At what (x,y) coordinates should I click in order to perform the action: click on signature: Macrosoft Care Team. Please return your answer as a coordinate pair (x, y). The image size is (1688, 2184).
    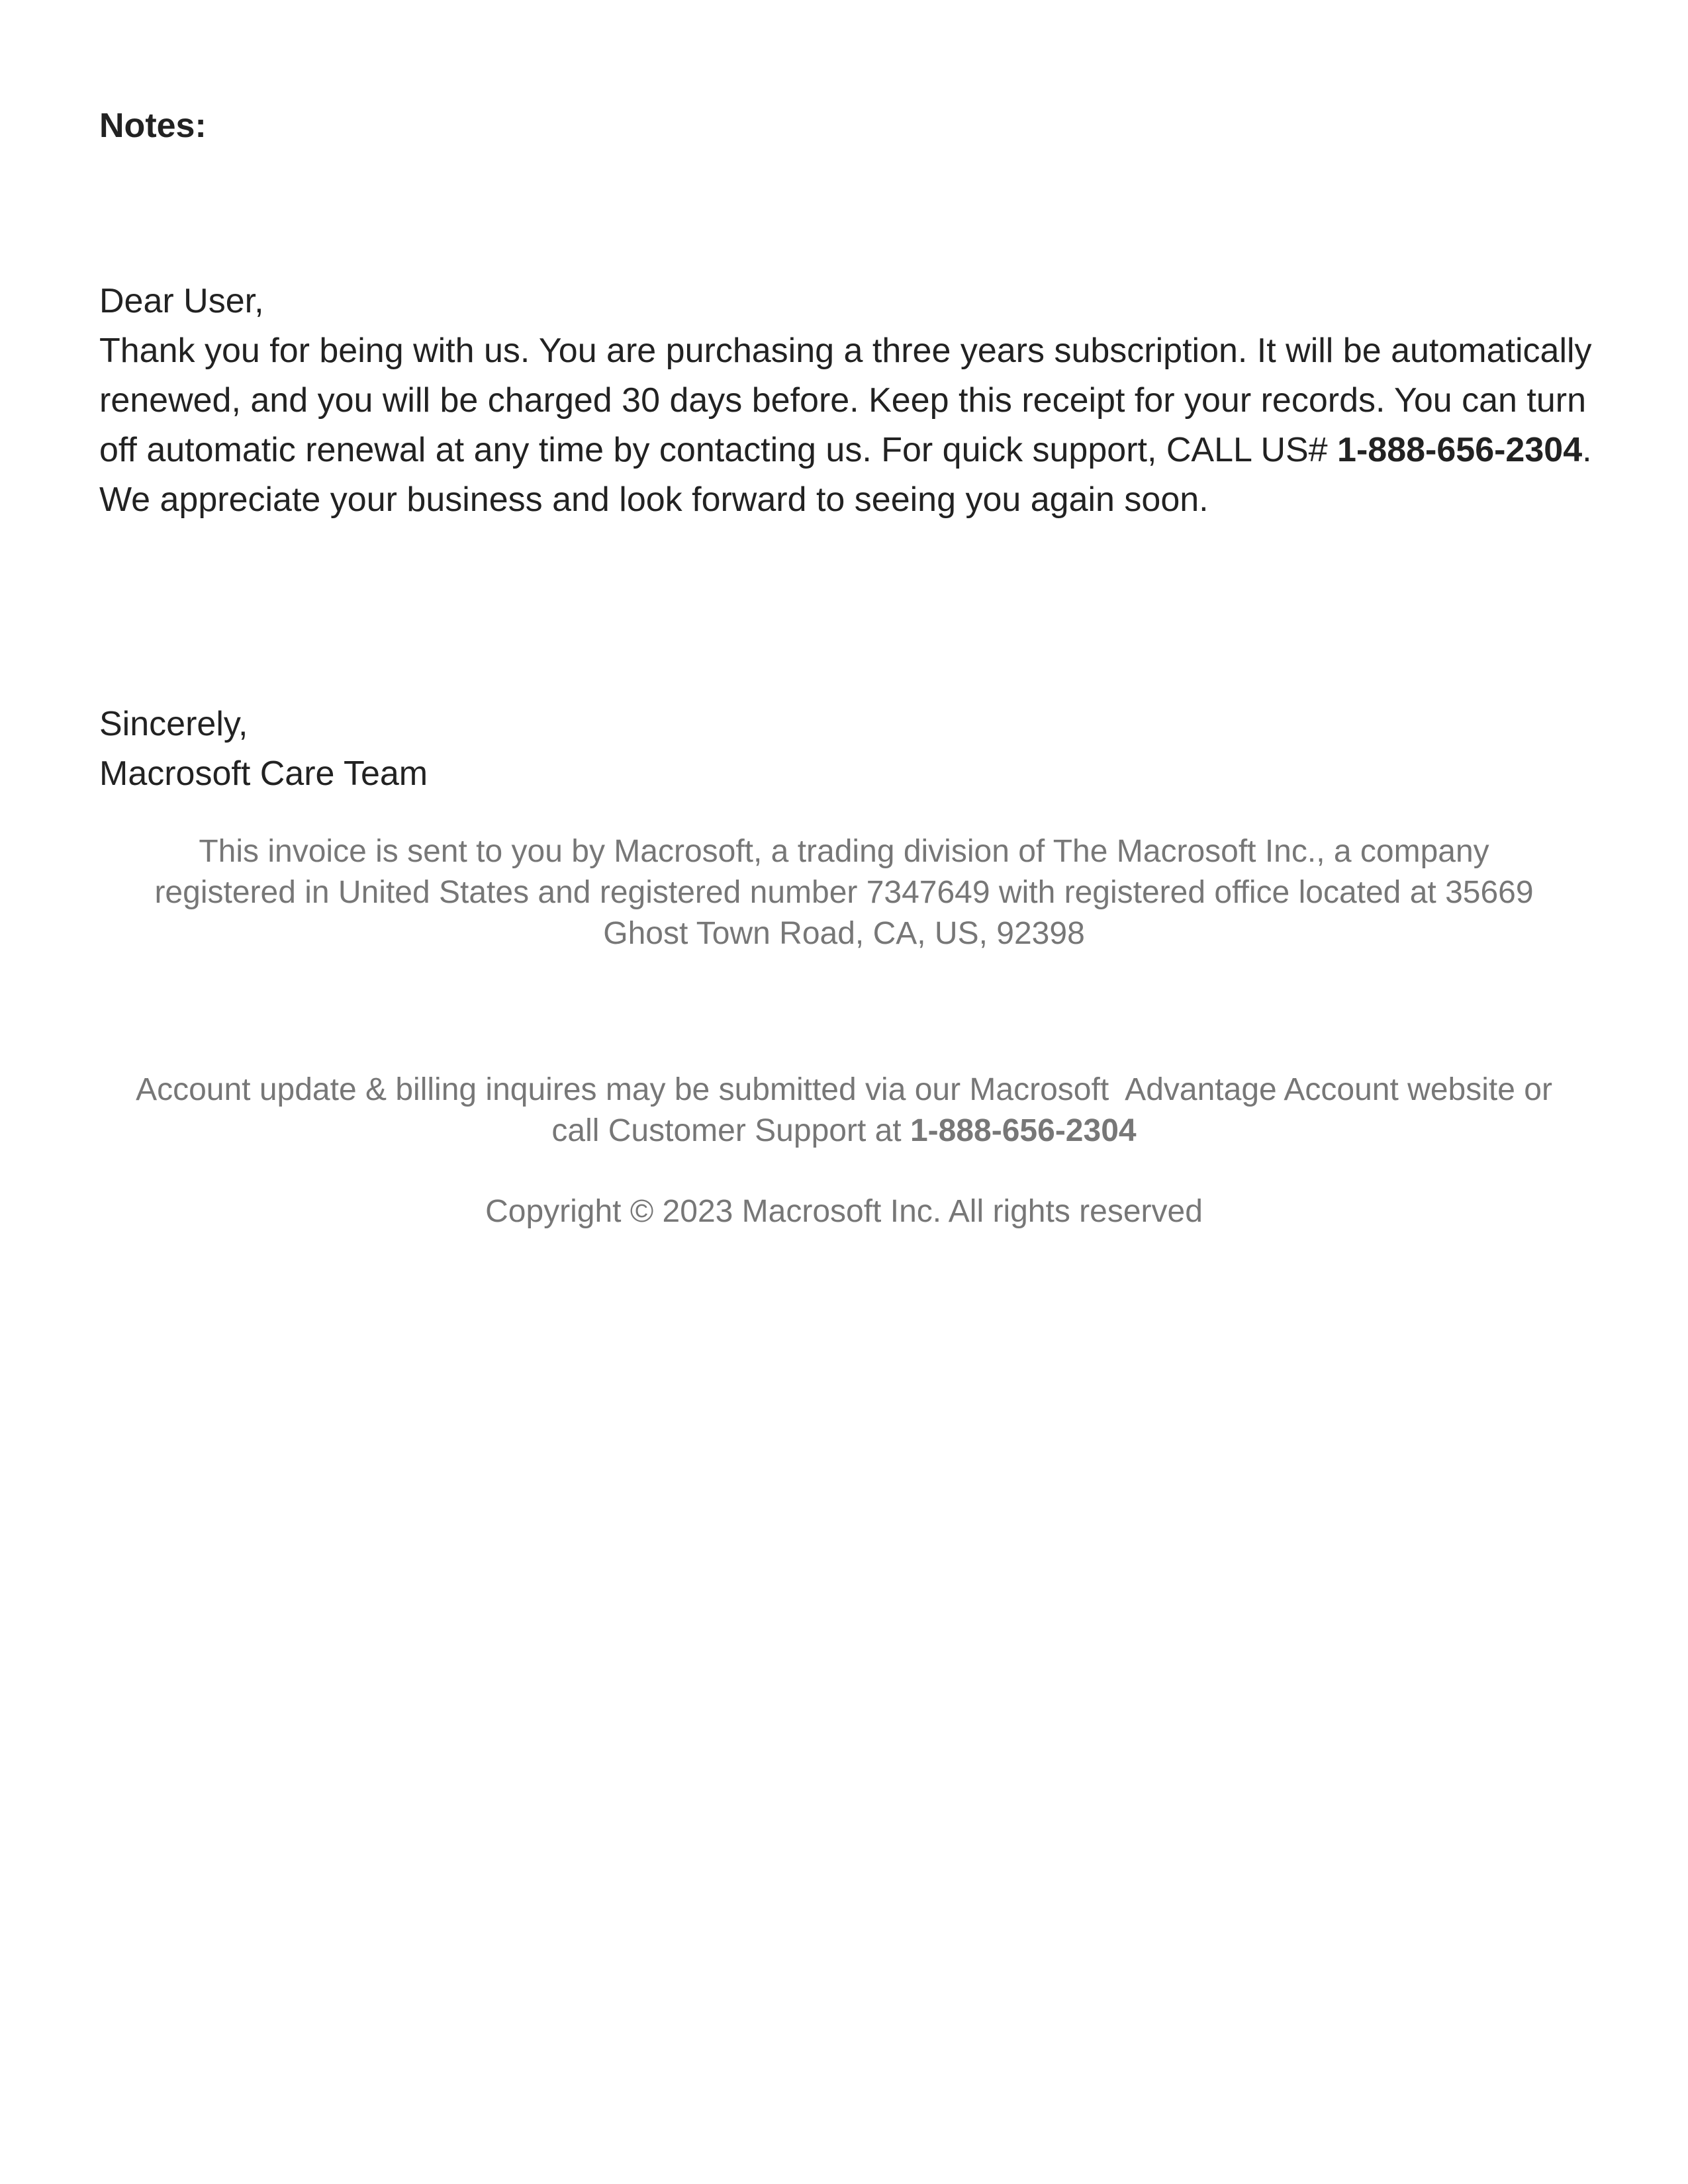
    Looking at the image, I should click on (263, 773).